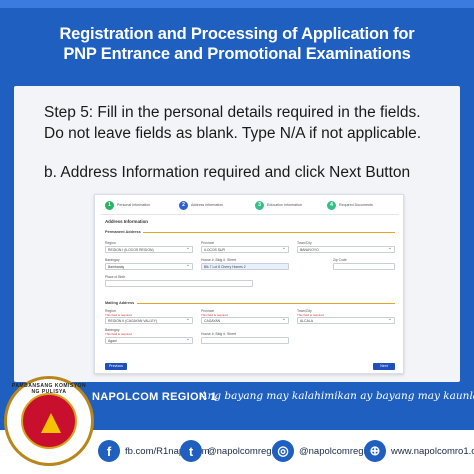  I want to click on mailing-address-heading: Mailing Address, so click(120, 303).